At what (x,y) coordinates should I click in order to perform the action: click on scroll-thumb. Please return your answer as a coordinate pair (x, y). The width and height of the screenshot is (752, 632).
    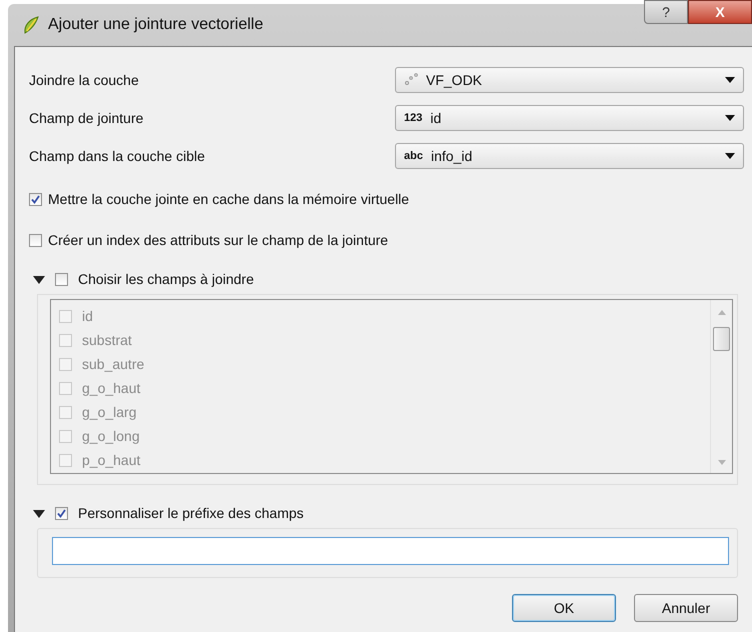
    Looking at the image, I should click on (721, 339).